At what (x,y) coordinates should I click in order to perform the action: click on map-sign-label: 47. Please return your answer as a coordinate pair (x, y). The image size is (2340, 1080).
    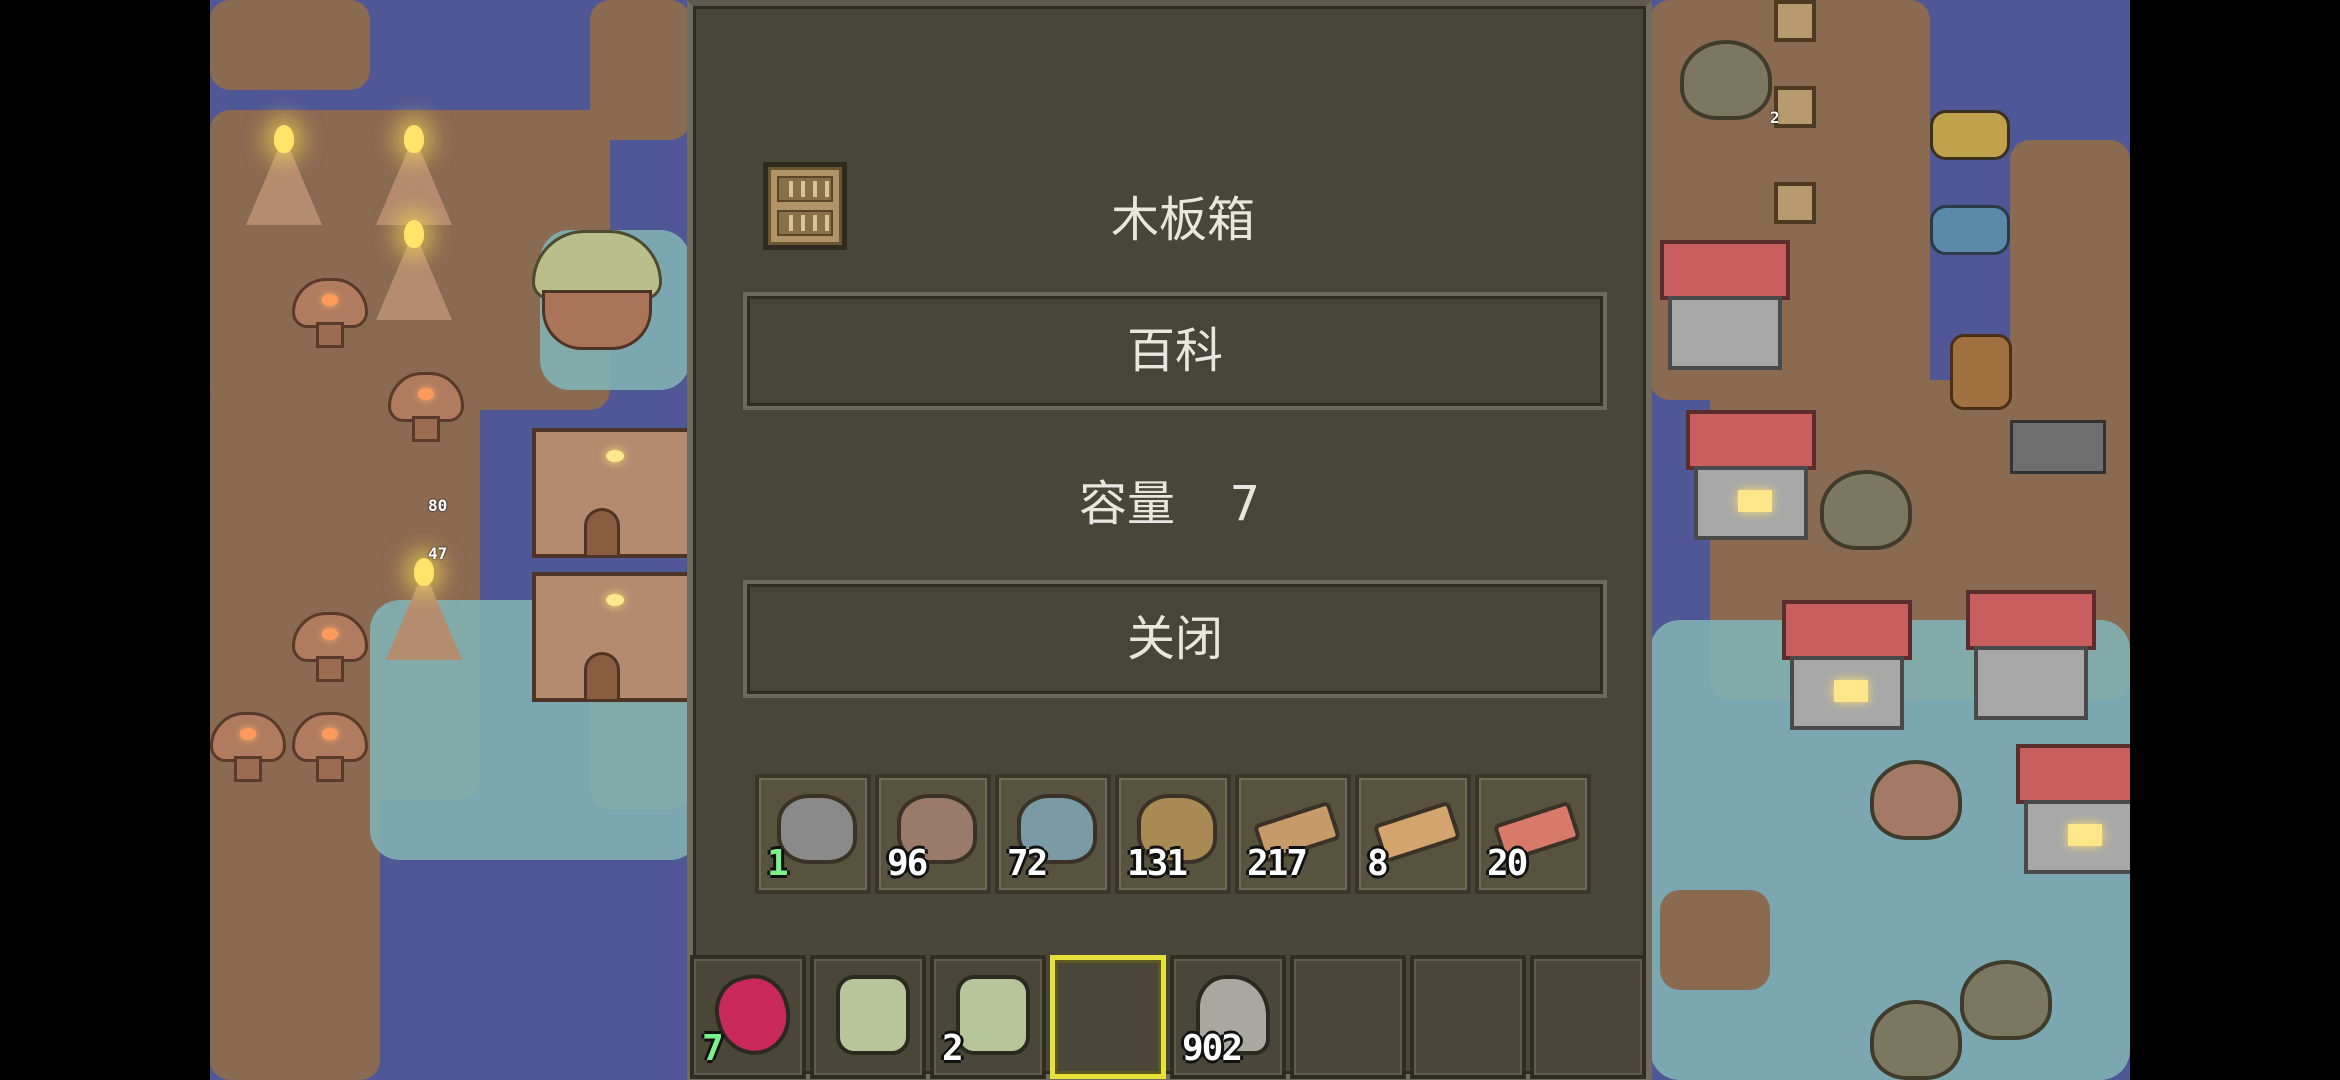
    Looking at the image, I should click on (438, 553).